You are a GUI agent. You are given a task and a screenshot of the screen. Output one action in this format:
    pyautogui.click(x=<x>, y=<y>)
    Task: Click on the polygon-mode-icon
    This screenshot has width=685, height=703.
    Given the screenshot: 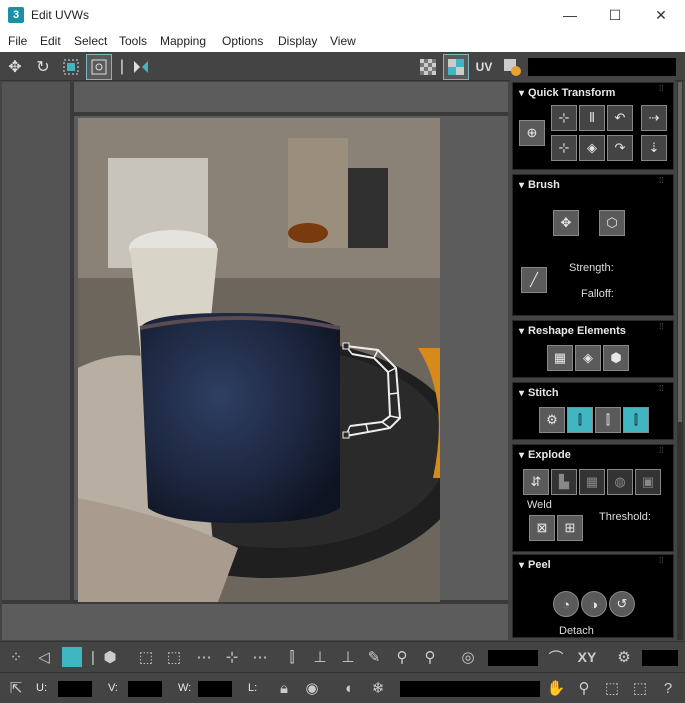 What is the action you would take?
    pyautogui.click(x=72, y=657)
    